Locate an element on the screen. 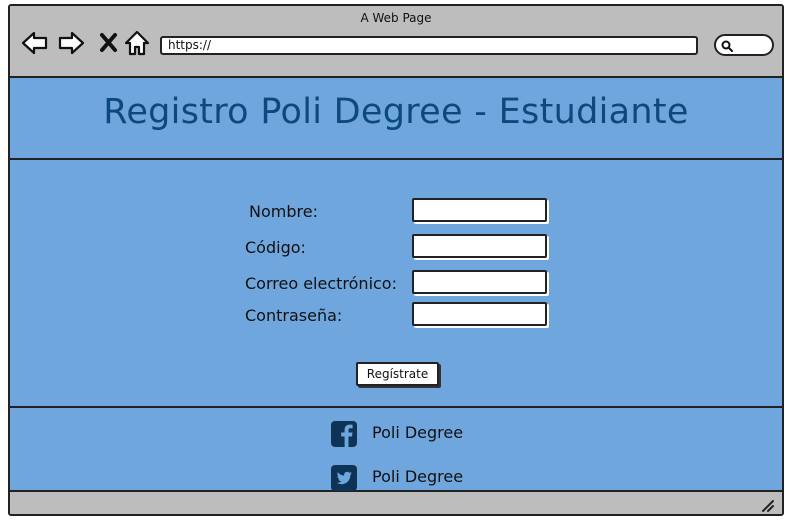 The image size is (785, 520). stop-x-icon is located at coordinates (110, 43).